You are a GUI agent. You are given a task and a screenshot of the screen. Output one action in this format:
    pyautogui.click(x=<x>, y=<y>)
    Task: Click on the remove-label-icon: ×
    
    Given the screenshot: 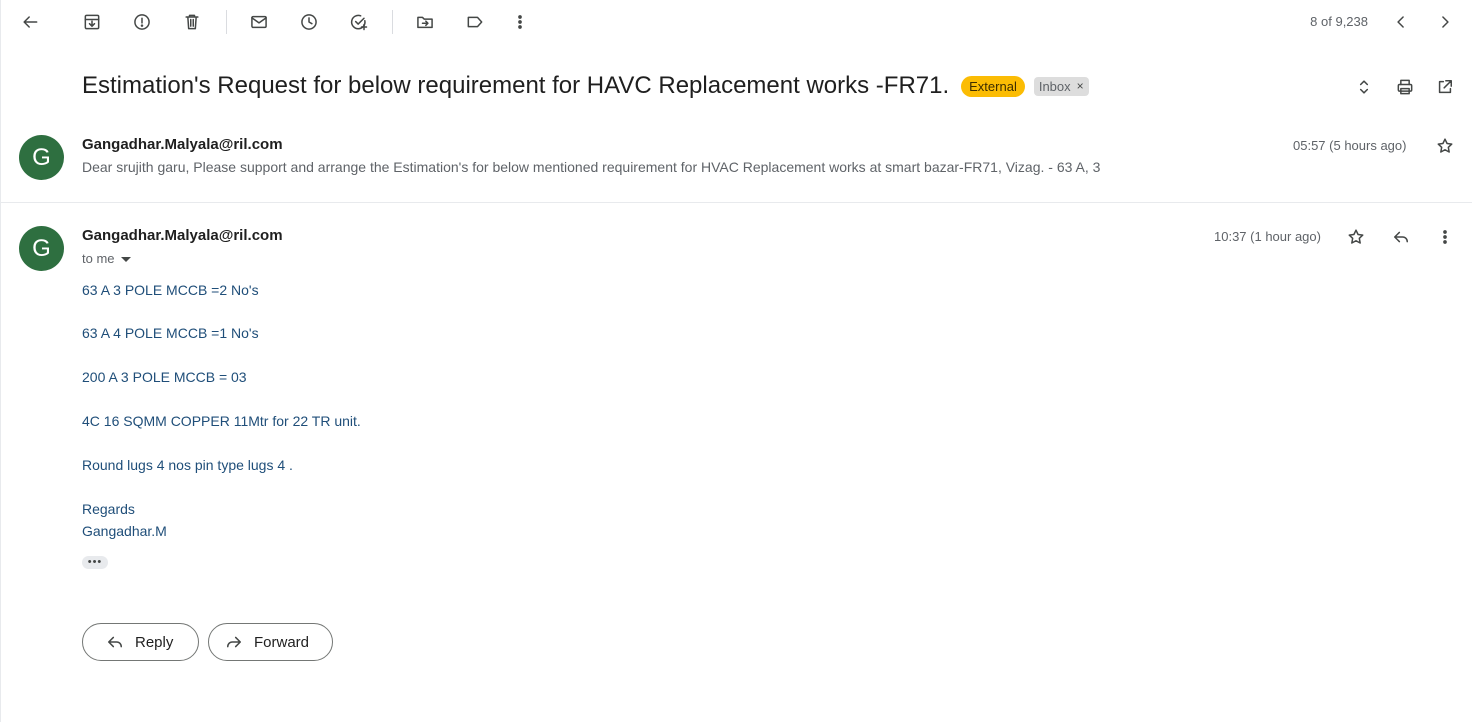 What is the action you would take?
    pyautogui.click(x=1080, y=86)
    